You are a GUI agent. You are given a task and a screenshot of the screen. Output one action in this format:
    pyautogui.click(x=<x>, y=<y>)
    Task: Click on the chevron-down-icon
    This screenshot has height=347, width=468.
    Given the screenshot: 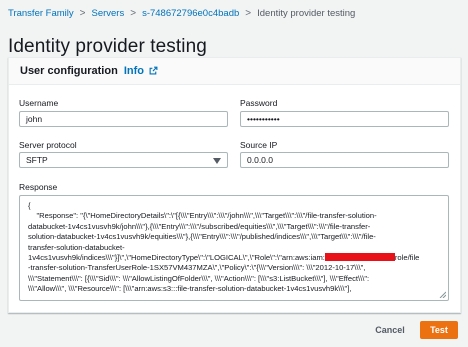 What is the action you would take?
    pyautogui.click(x=217, y=161)
    